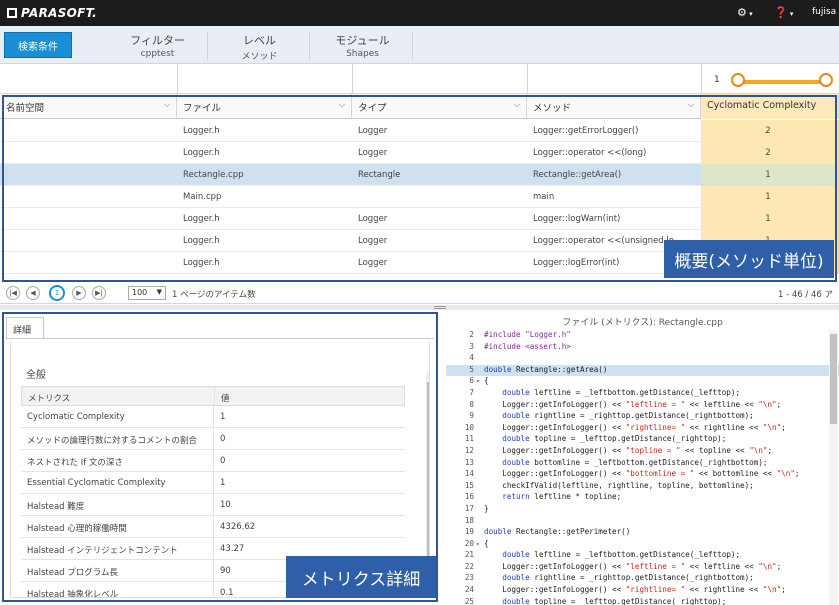 The image size is (839, 605). What do you see at coordinates (586, 131) in the screenshot?
I see `cell-method: Logger::getErrorLogger()` at bounding box center [586, 131].